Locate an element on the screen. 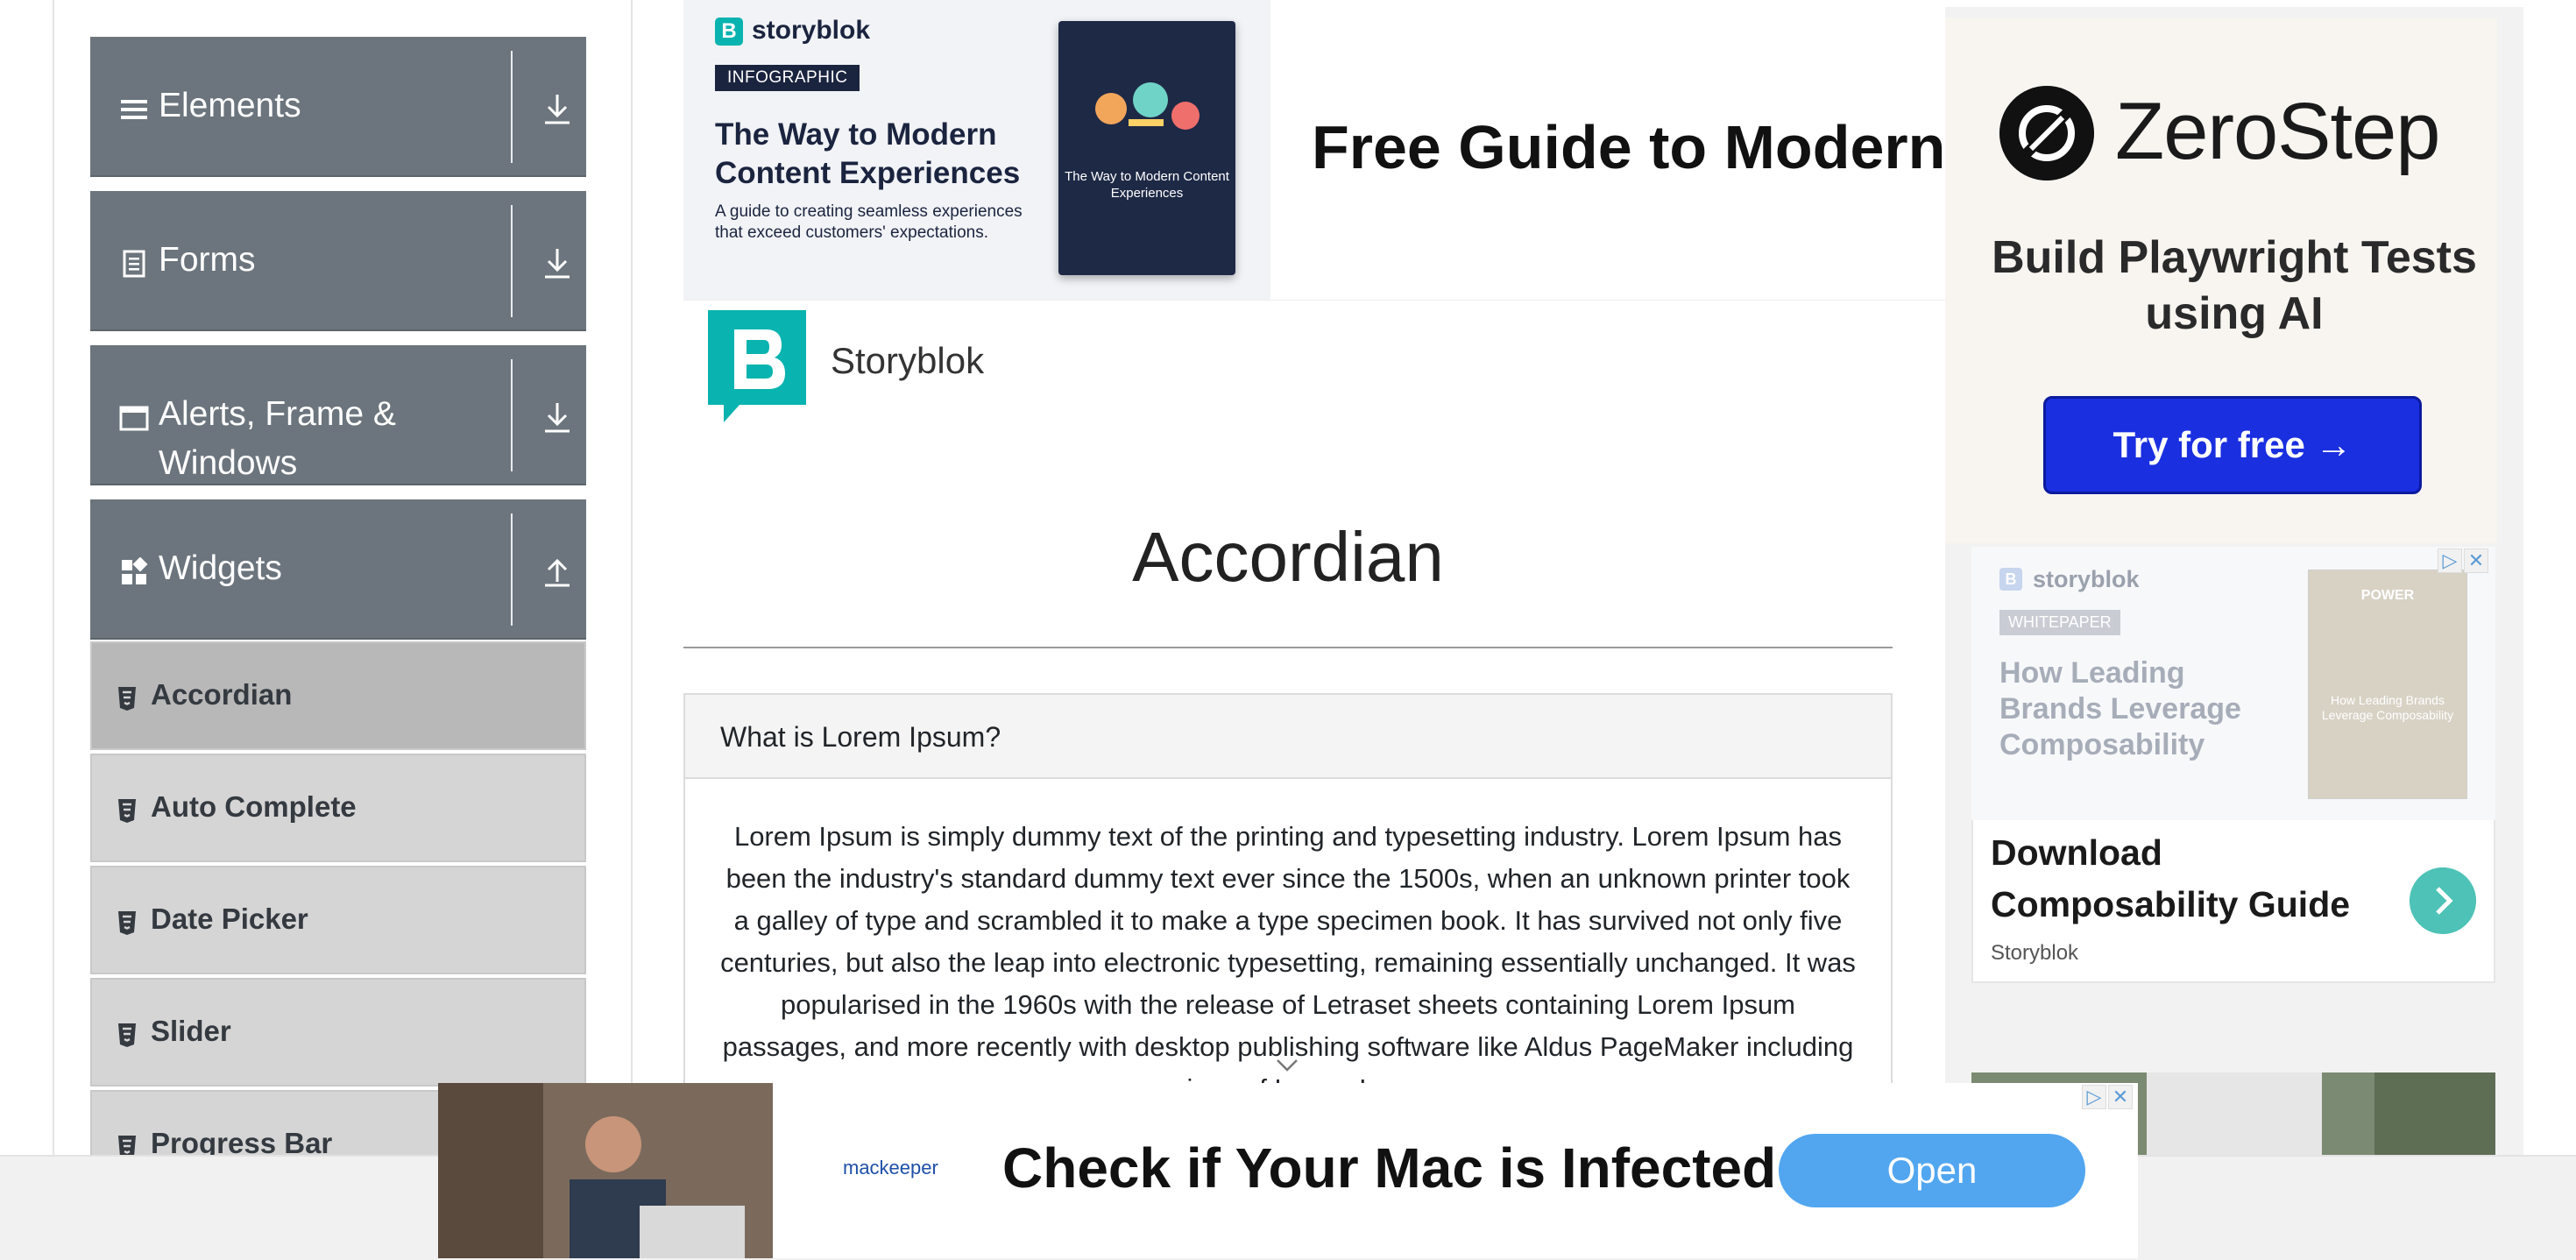  storyblok-large-logo-icon is located at coordinates (757, 366).